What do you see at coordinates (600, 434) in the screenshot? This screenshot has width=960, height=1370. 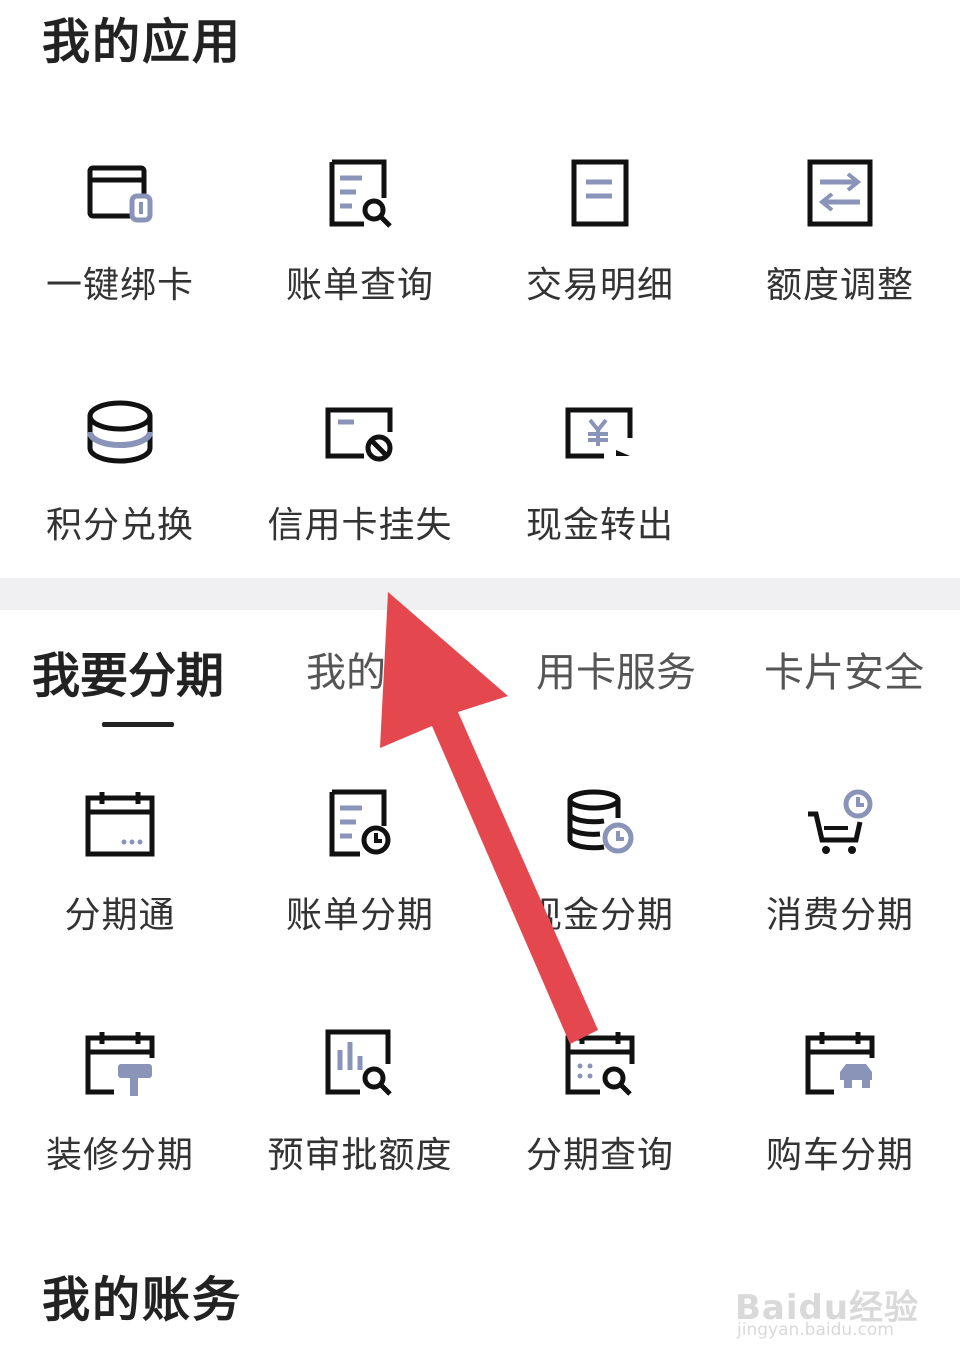 I see `cash-transfer-icon` at bounding box center [600, 434].